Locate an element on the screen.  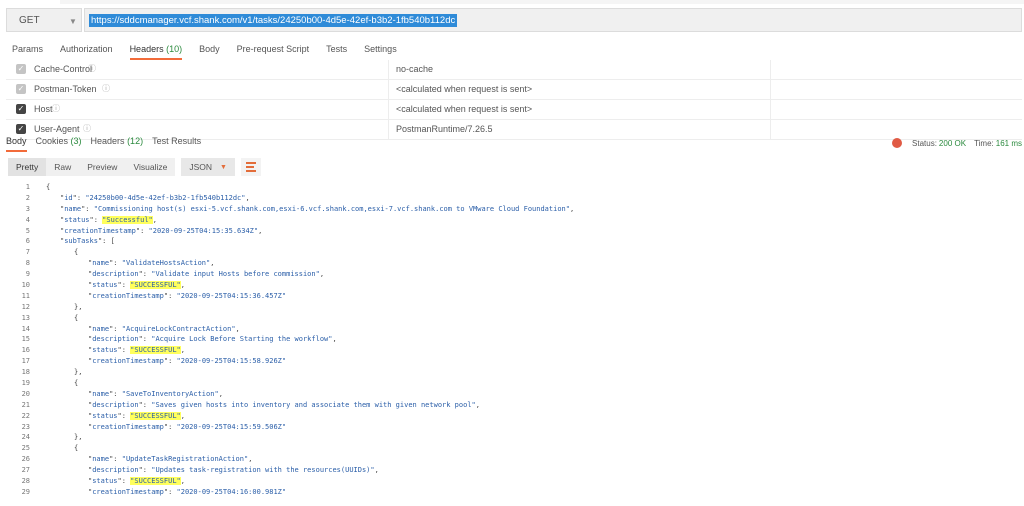
response-tab-cookies: Cookies (3) is located at coordinates (59, 144).